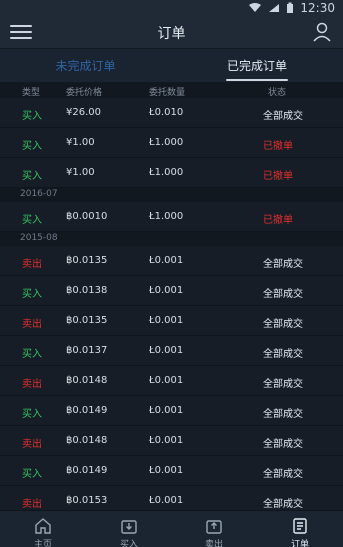 This screenshot has width=343, height=547. I want to click on order-row: 买入 ¥26.00 Ł0.010 全部成交, so click(171, 113).